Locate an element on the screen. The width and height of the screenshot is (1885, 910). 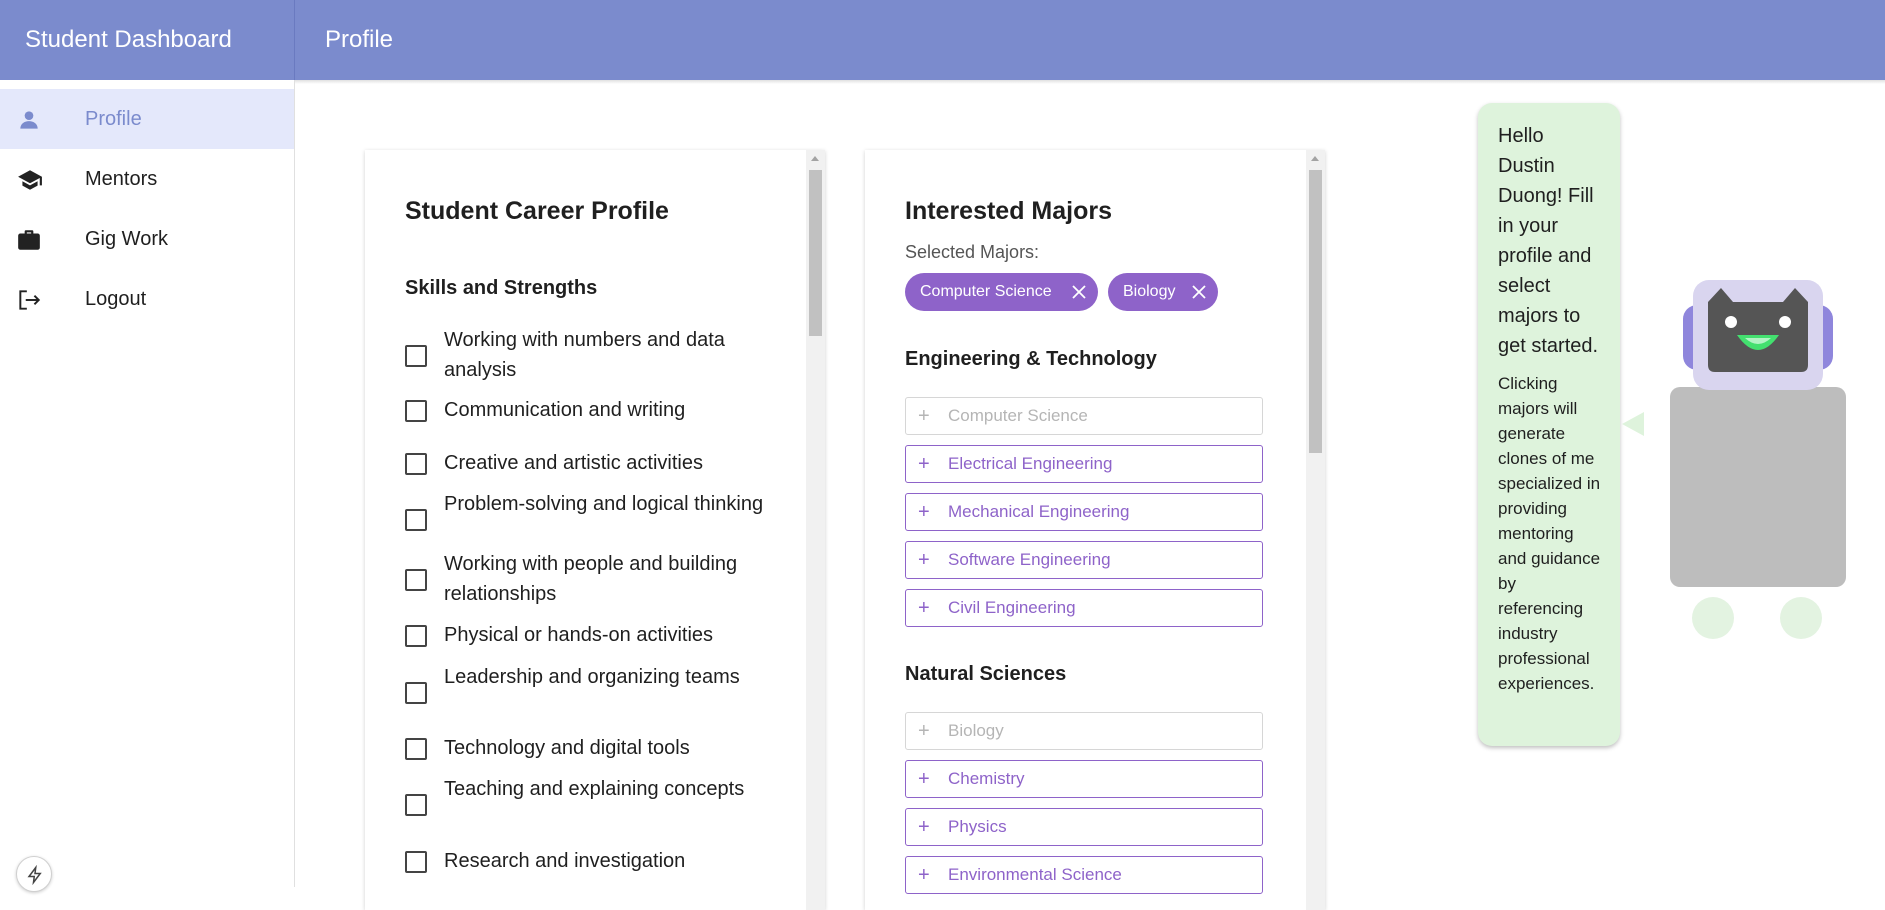
graduation-cap-icon is located at coordinates (29, 180).